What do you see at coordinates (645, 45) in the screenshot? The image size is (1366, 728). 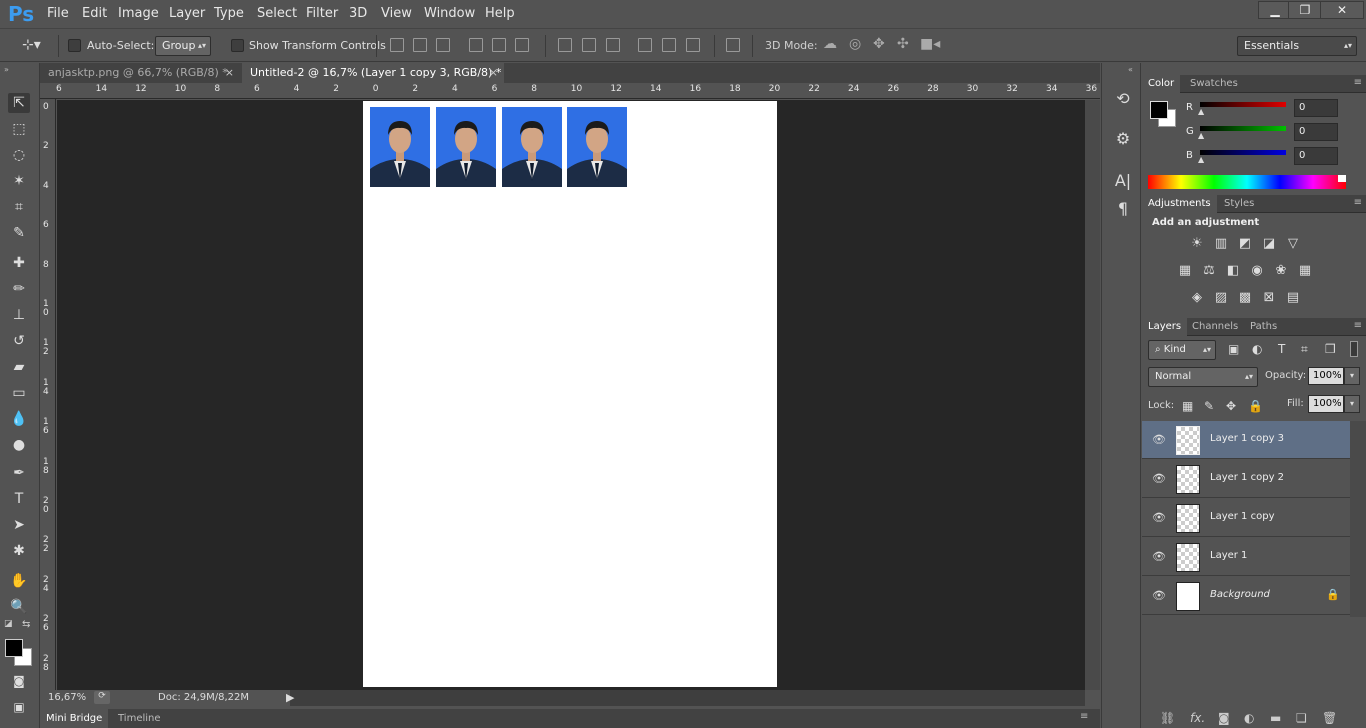 I see `distribute-left-icon` at bounding box center [645, 45].